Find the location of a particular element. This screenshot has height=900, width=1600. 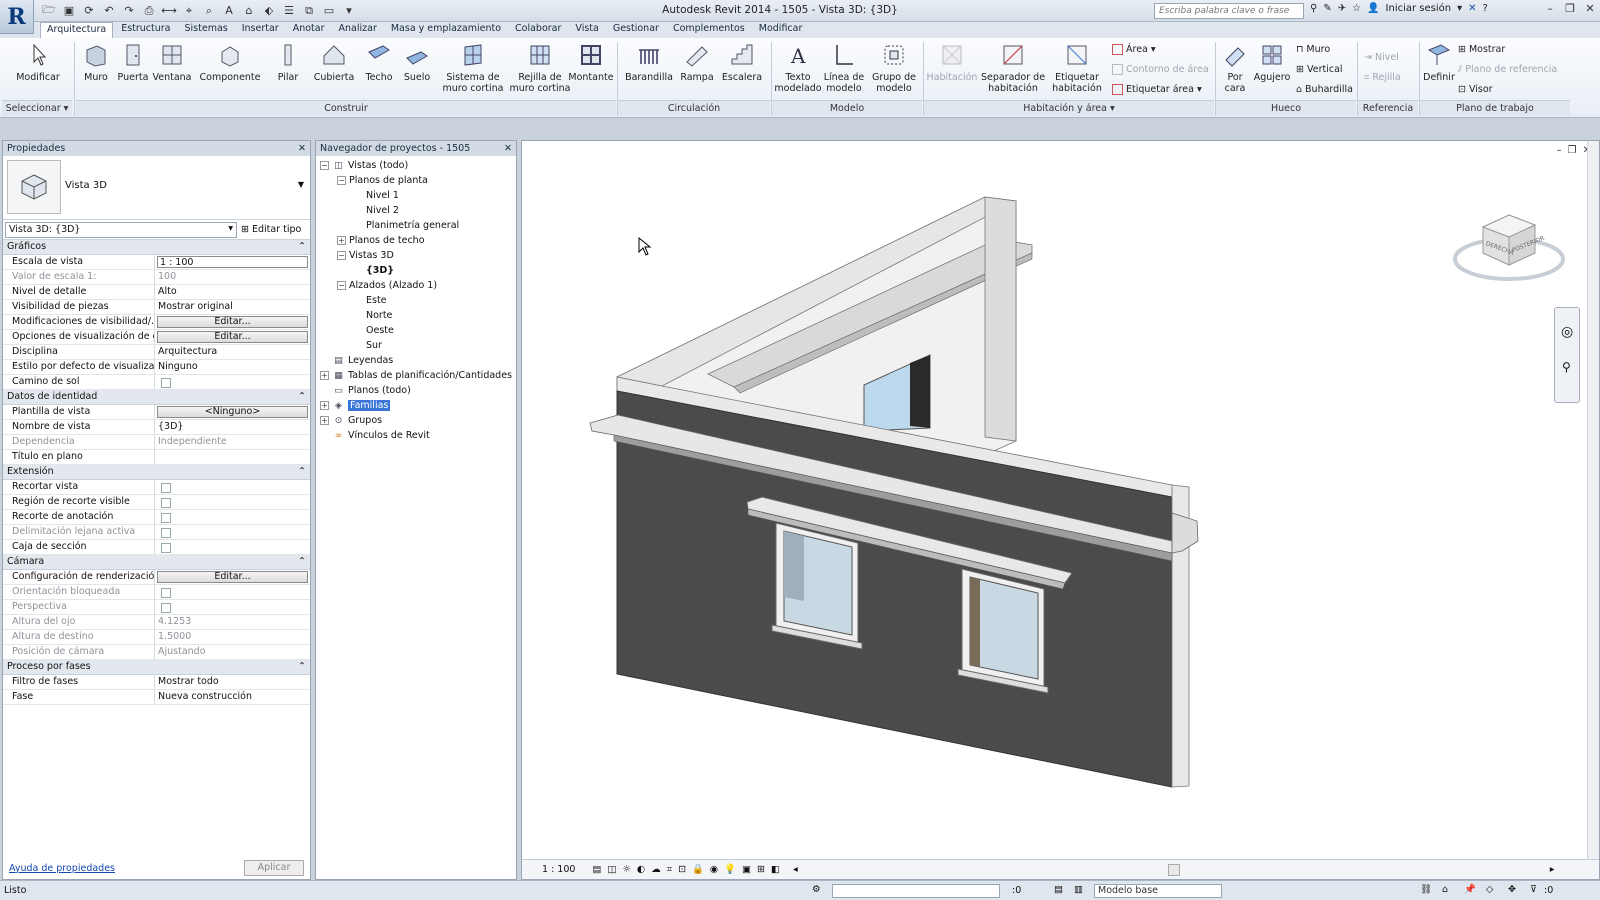

window-button: Ventana is located at coordinates (172, 62).